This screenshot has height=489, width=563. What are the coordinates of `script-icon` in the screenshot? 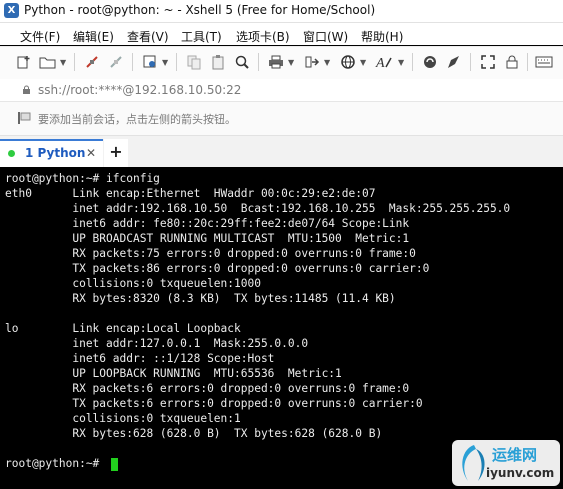 It's located at (430, 62).